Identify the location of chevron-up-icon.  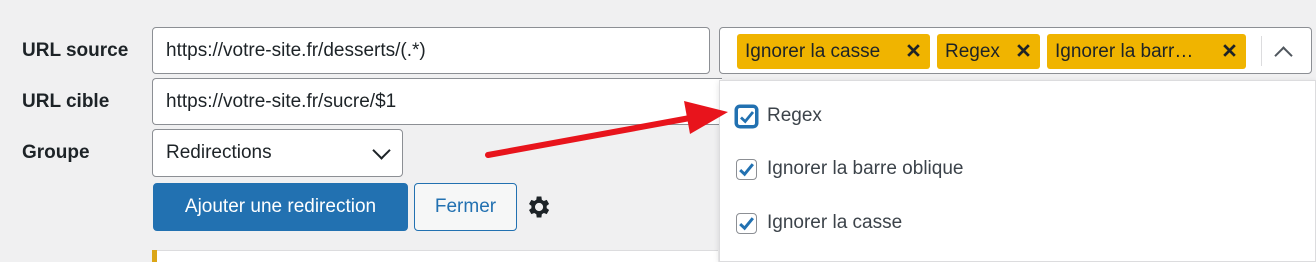
(1283, 55).